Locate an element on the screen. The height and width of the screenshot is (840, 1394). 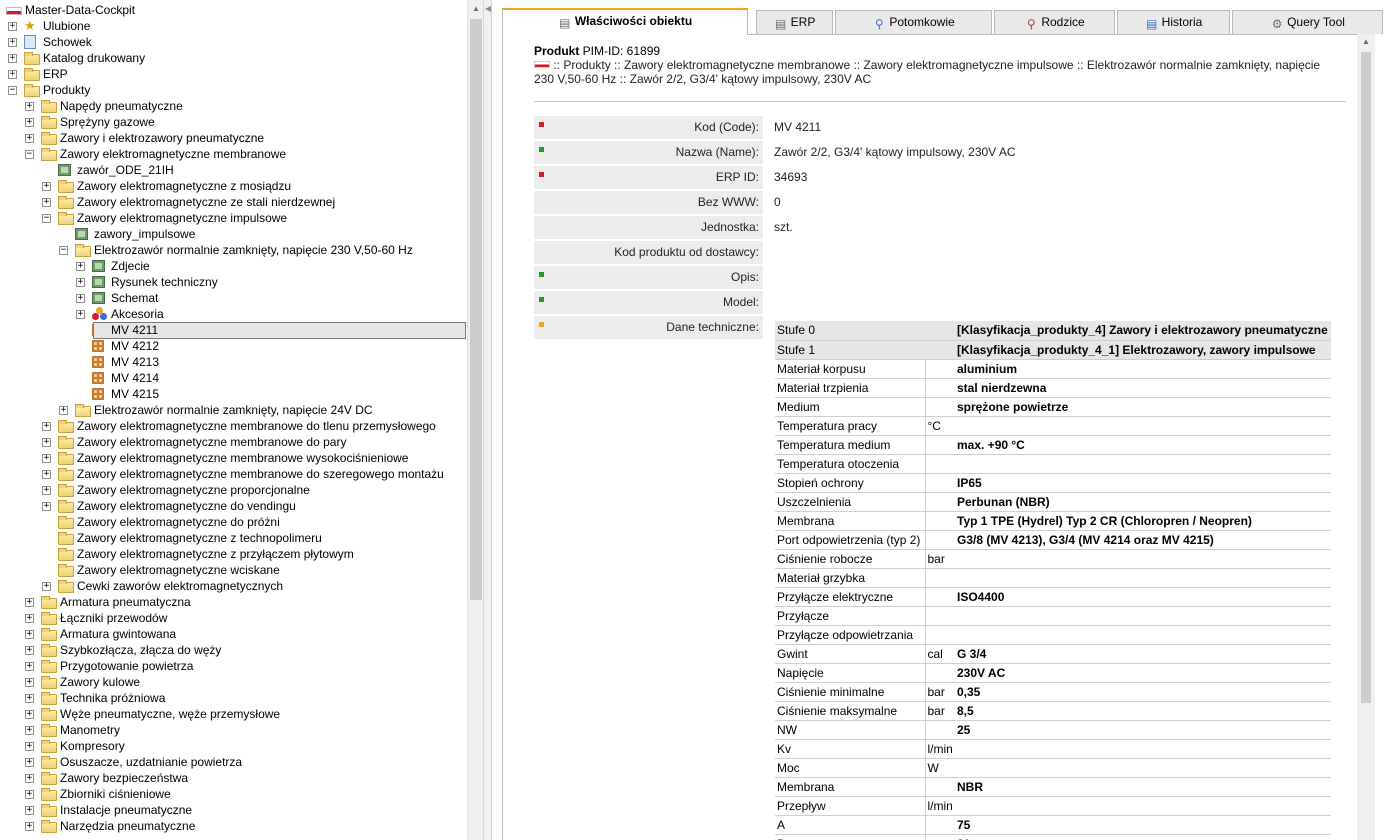
tree-item: + Szybkozłącza, złącza do węży is located at coordinates (233, 650).